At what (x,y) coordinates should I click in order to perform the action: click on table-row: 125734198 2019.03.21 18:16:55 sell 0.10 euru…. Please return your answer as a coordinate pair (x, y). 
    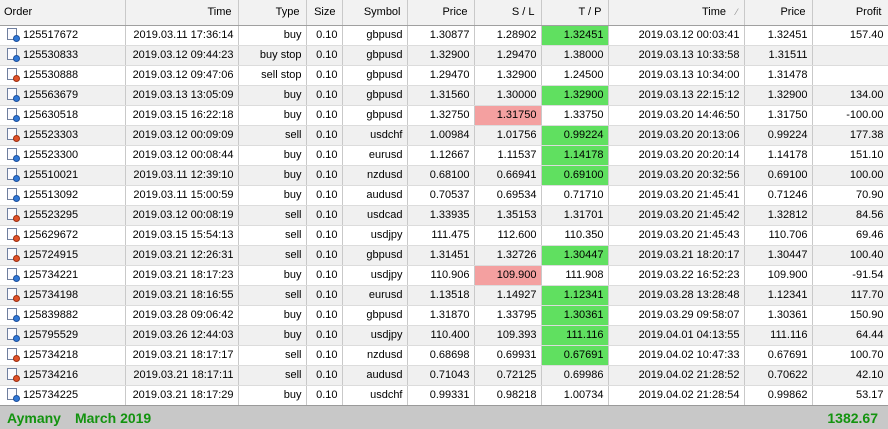
    Looking at the image, I should click on (444, 295).